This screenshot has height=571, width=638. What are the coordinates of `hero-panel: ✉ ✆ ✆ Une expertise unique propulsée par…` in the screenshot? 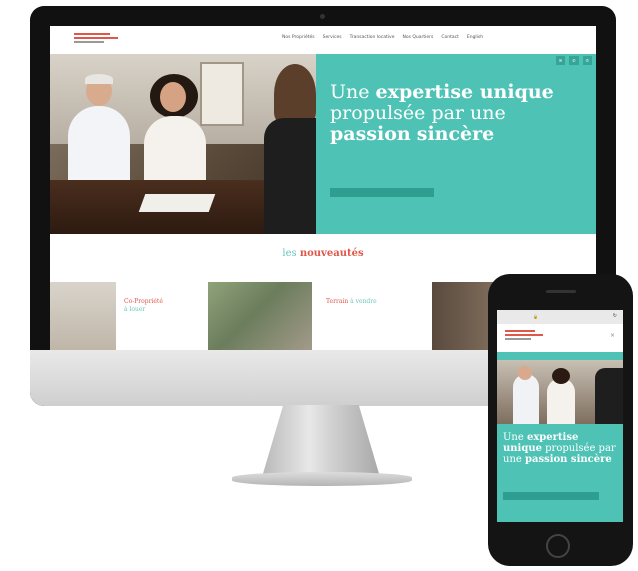 It's located at (456, 144).